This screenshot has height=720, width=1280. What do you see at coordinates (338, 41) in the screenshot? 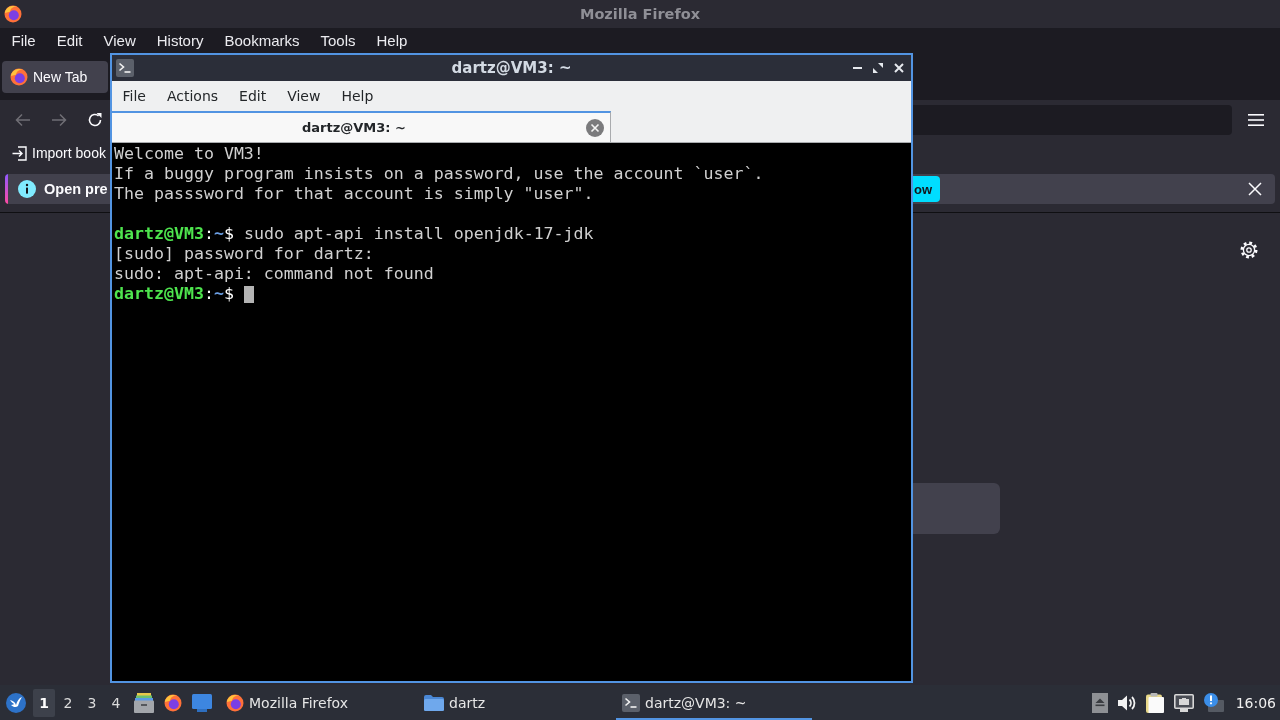
I see `menu-item: Tools` at bounding box center [338, 41].